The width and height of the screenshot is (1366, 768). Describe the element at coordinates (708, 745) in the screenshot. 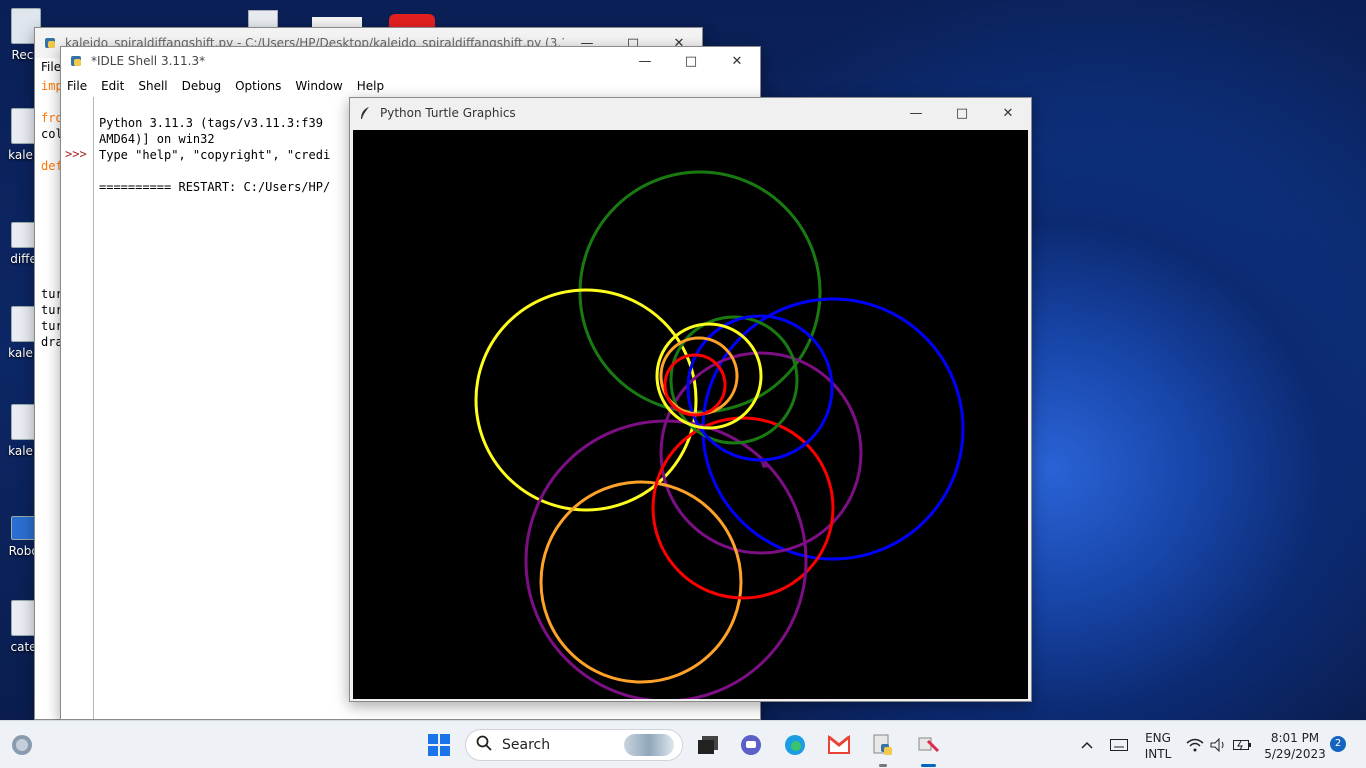

I see `task-view-icon` at that location.